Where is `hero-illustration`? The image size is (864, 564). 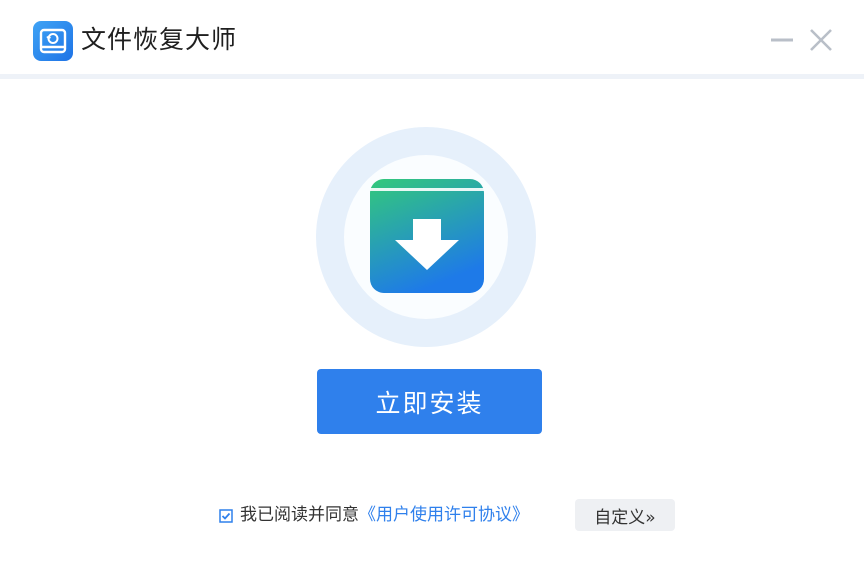 hero-illustration is located at coordinates (426, 237).